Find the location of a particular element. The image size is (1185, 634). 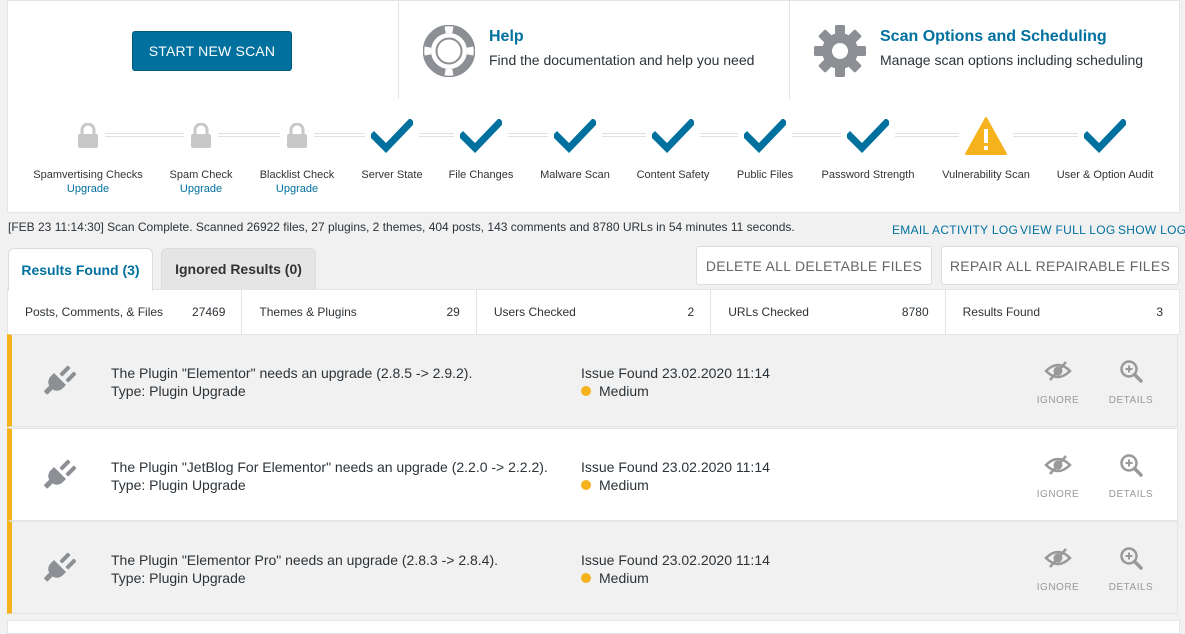

view-full-log-link: VIEW FULL LOG is located at coordinates (1067, 230).